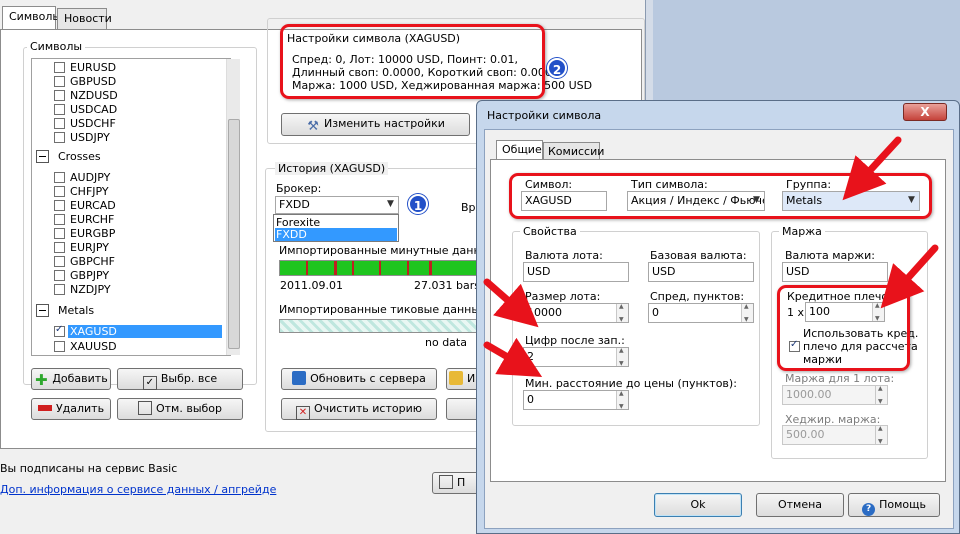  What do you see at coordinates (127, 110) in the screenshot?
I see `list-item: USDCAD` at bounding box center [127, 110].